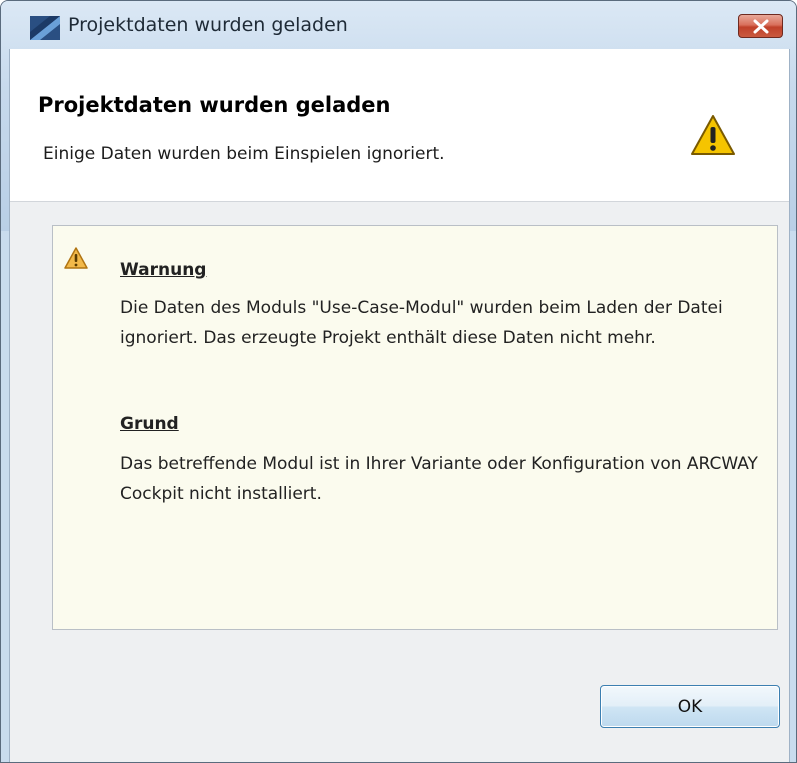 This screenshot has height=763, width=797. Describe the element at coordinates (163, 270) in the screenshot. I see `warning-heading: Warnung` at that location.